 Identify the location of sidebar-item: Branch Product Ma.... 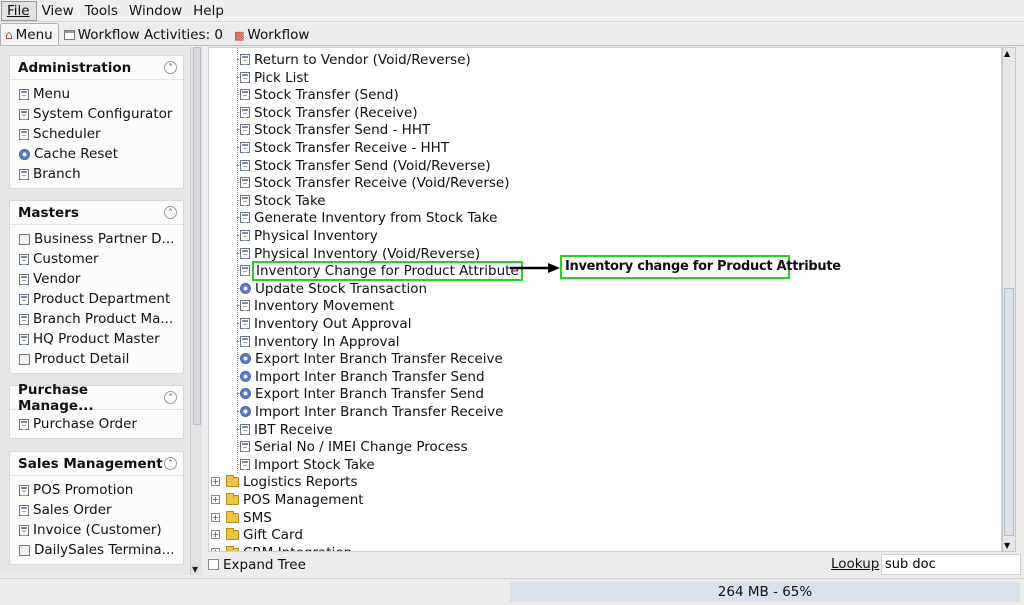
(96, 319).